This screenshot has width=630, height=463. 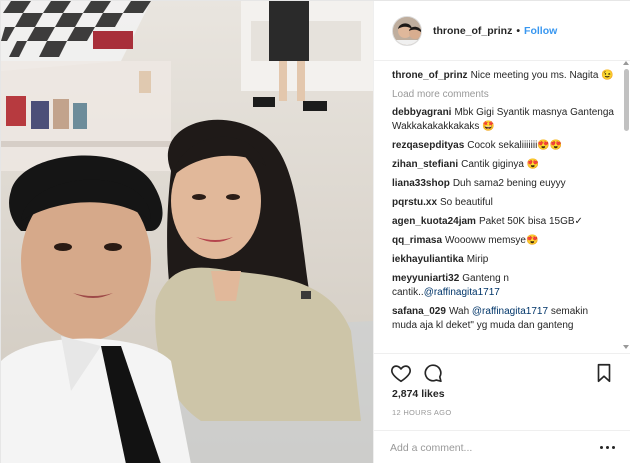 What do you see at coordinates (503, 94) in the screenshot?
I see `load-more-comments-button: Load more comments` at bounding box center [503, 94].